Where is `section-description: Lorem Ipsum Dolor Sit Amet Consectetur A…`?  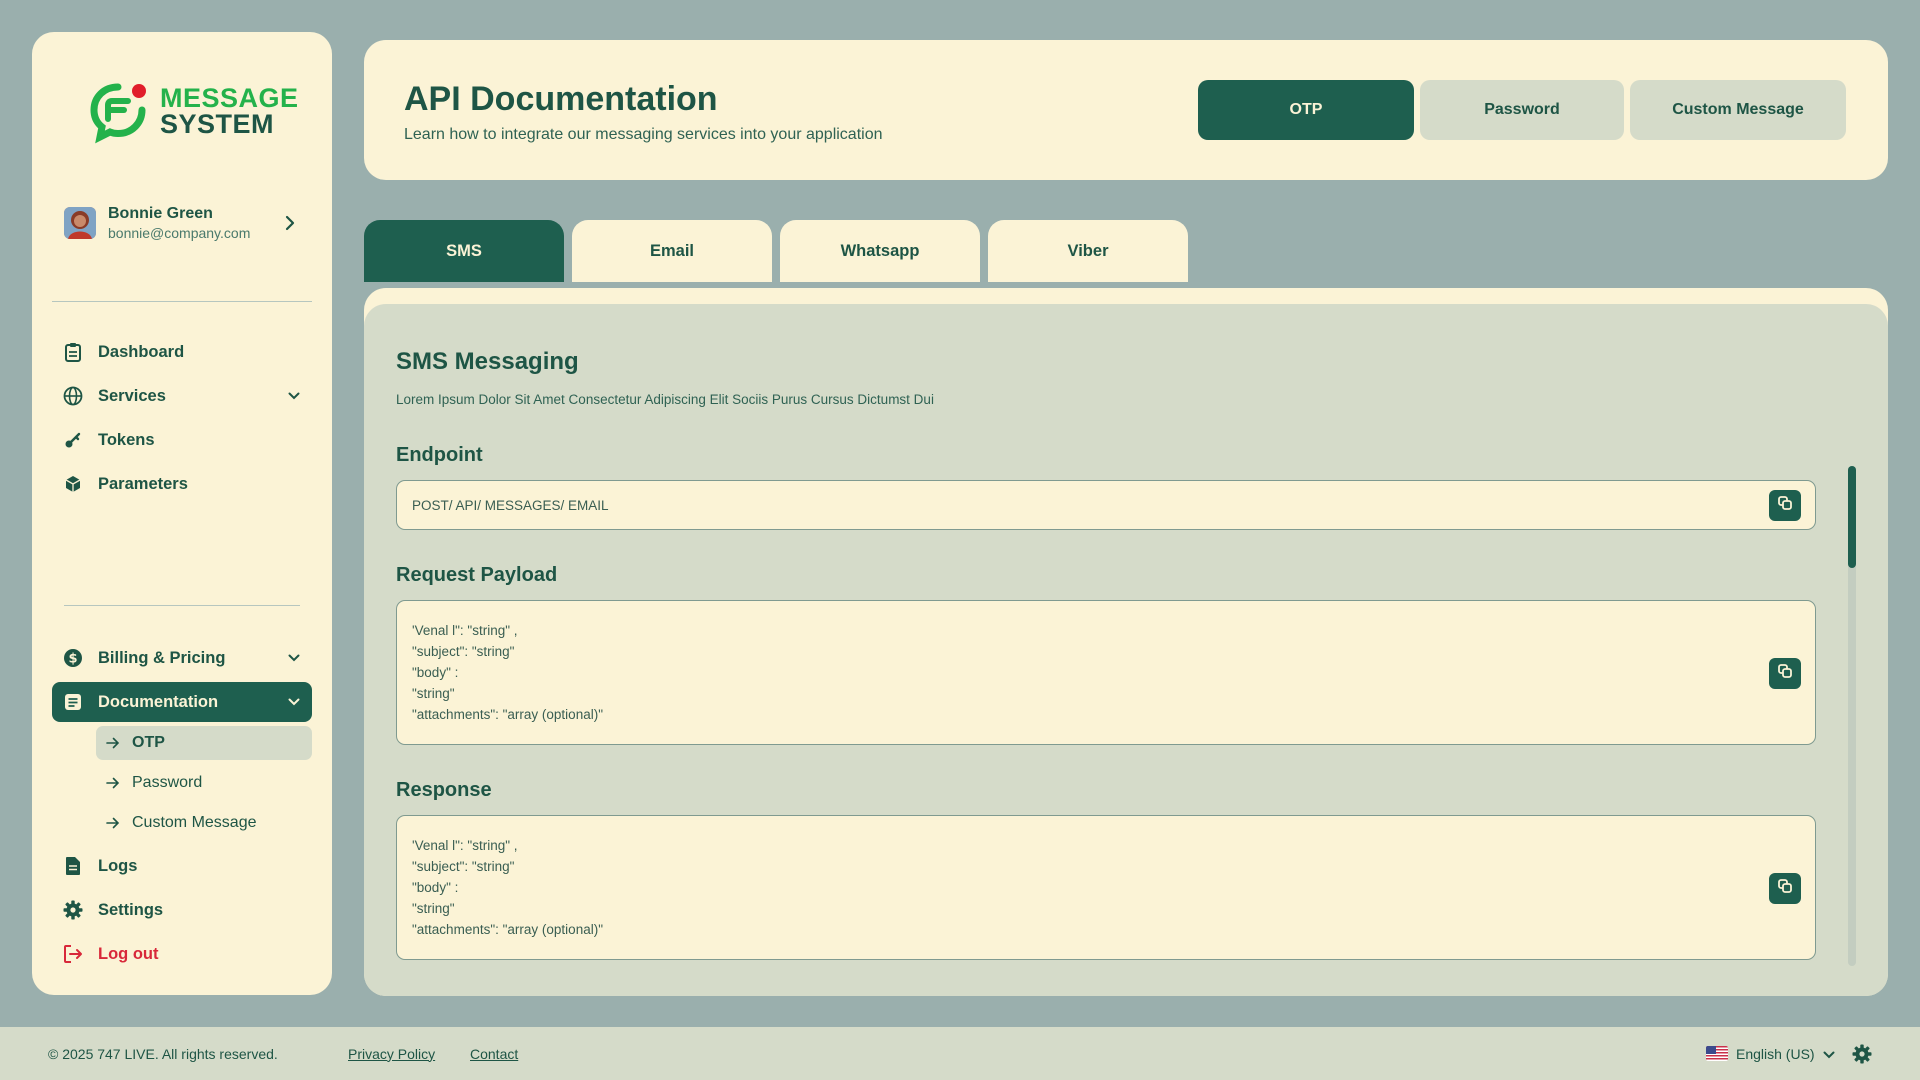 section-description: Lorem Ipsum Dolor Sit Amet Consectetur A… is located at coordinates (665, 399).